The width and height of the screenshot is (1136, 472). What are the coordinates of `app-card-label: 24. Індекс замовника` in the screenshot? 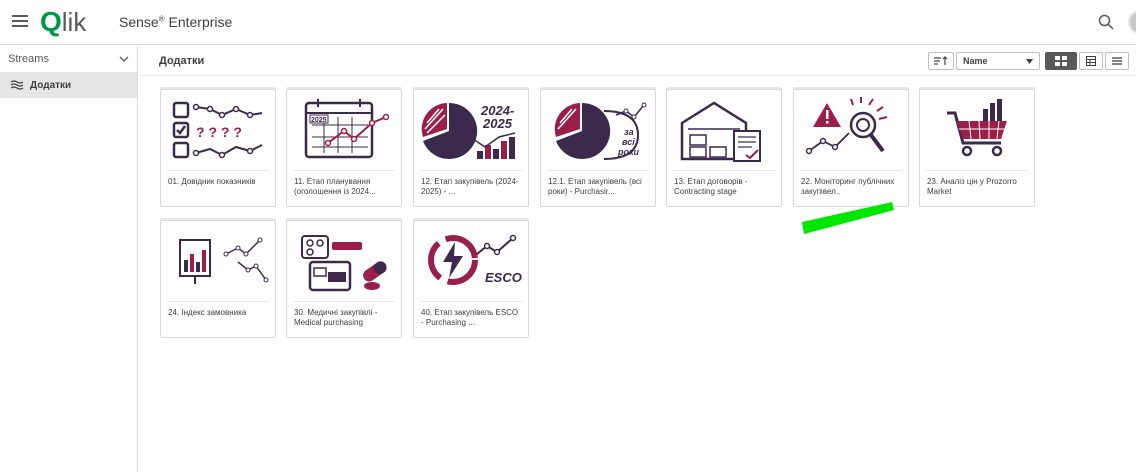 It's located at (207, 312).